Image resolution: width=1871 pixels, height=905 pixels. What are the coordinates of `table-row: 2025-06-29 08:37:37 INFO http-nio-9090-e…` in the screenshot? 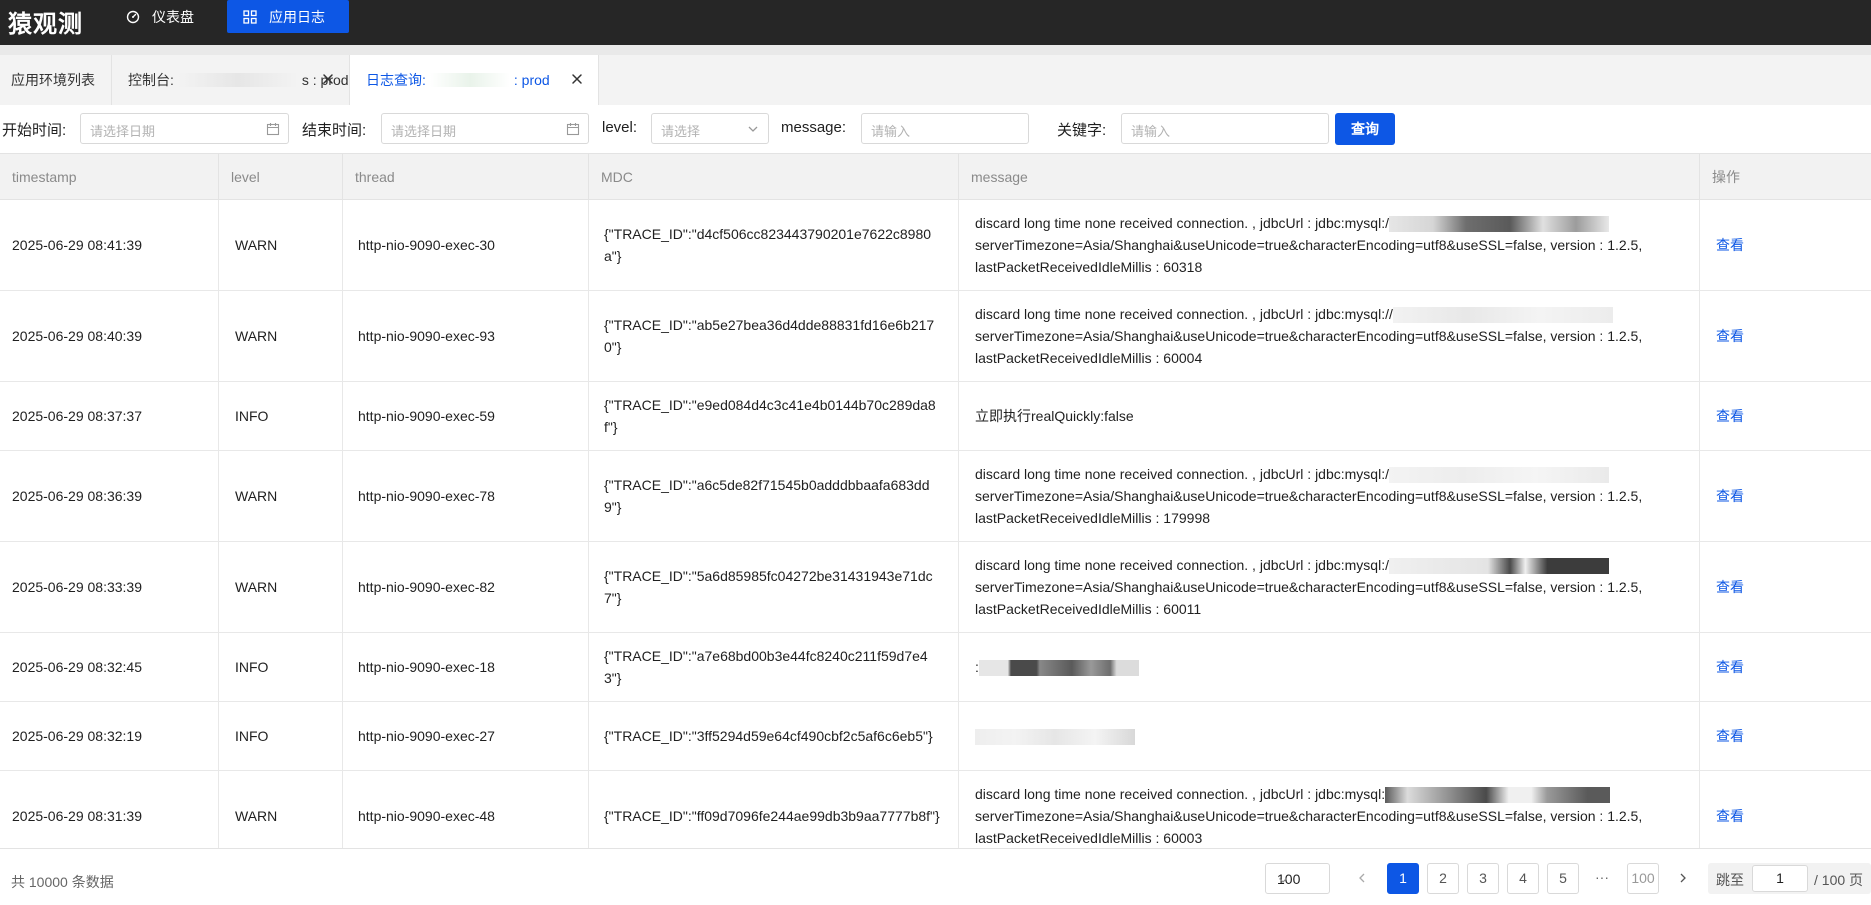 It's located at (935, 416).